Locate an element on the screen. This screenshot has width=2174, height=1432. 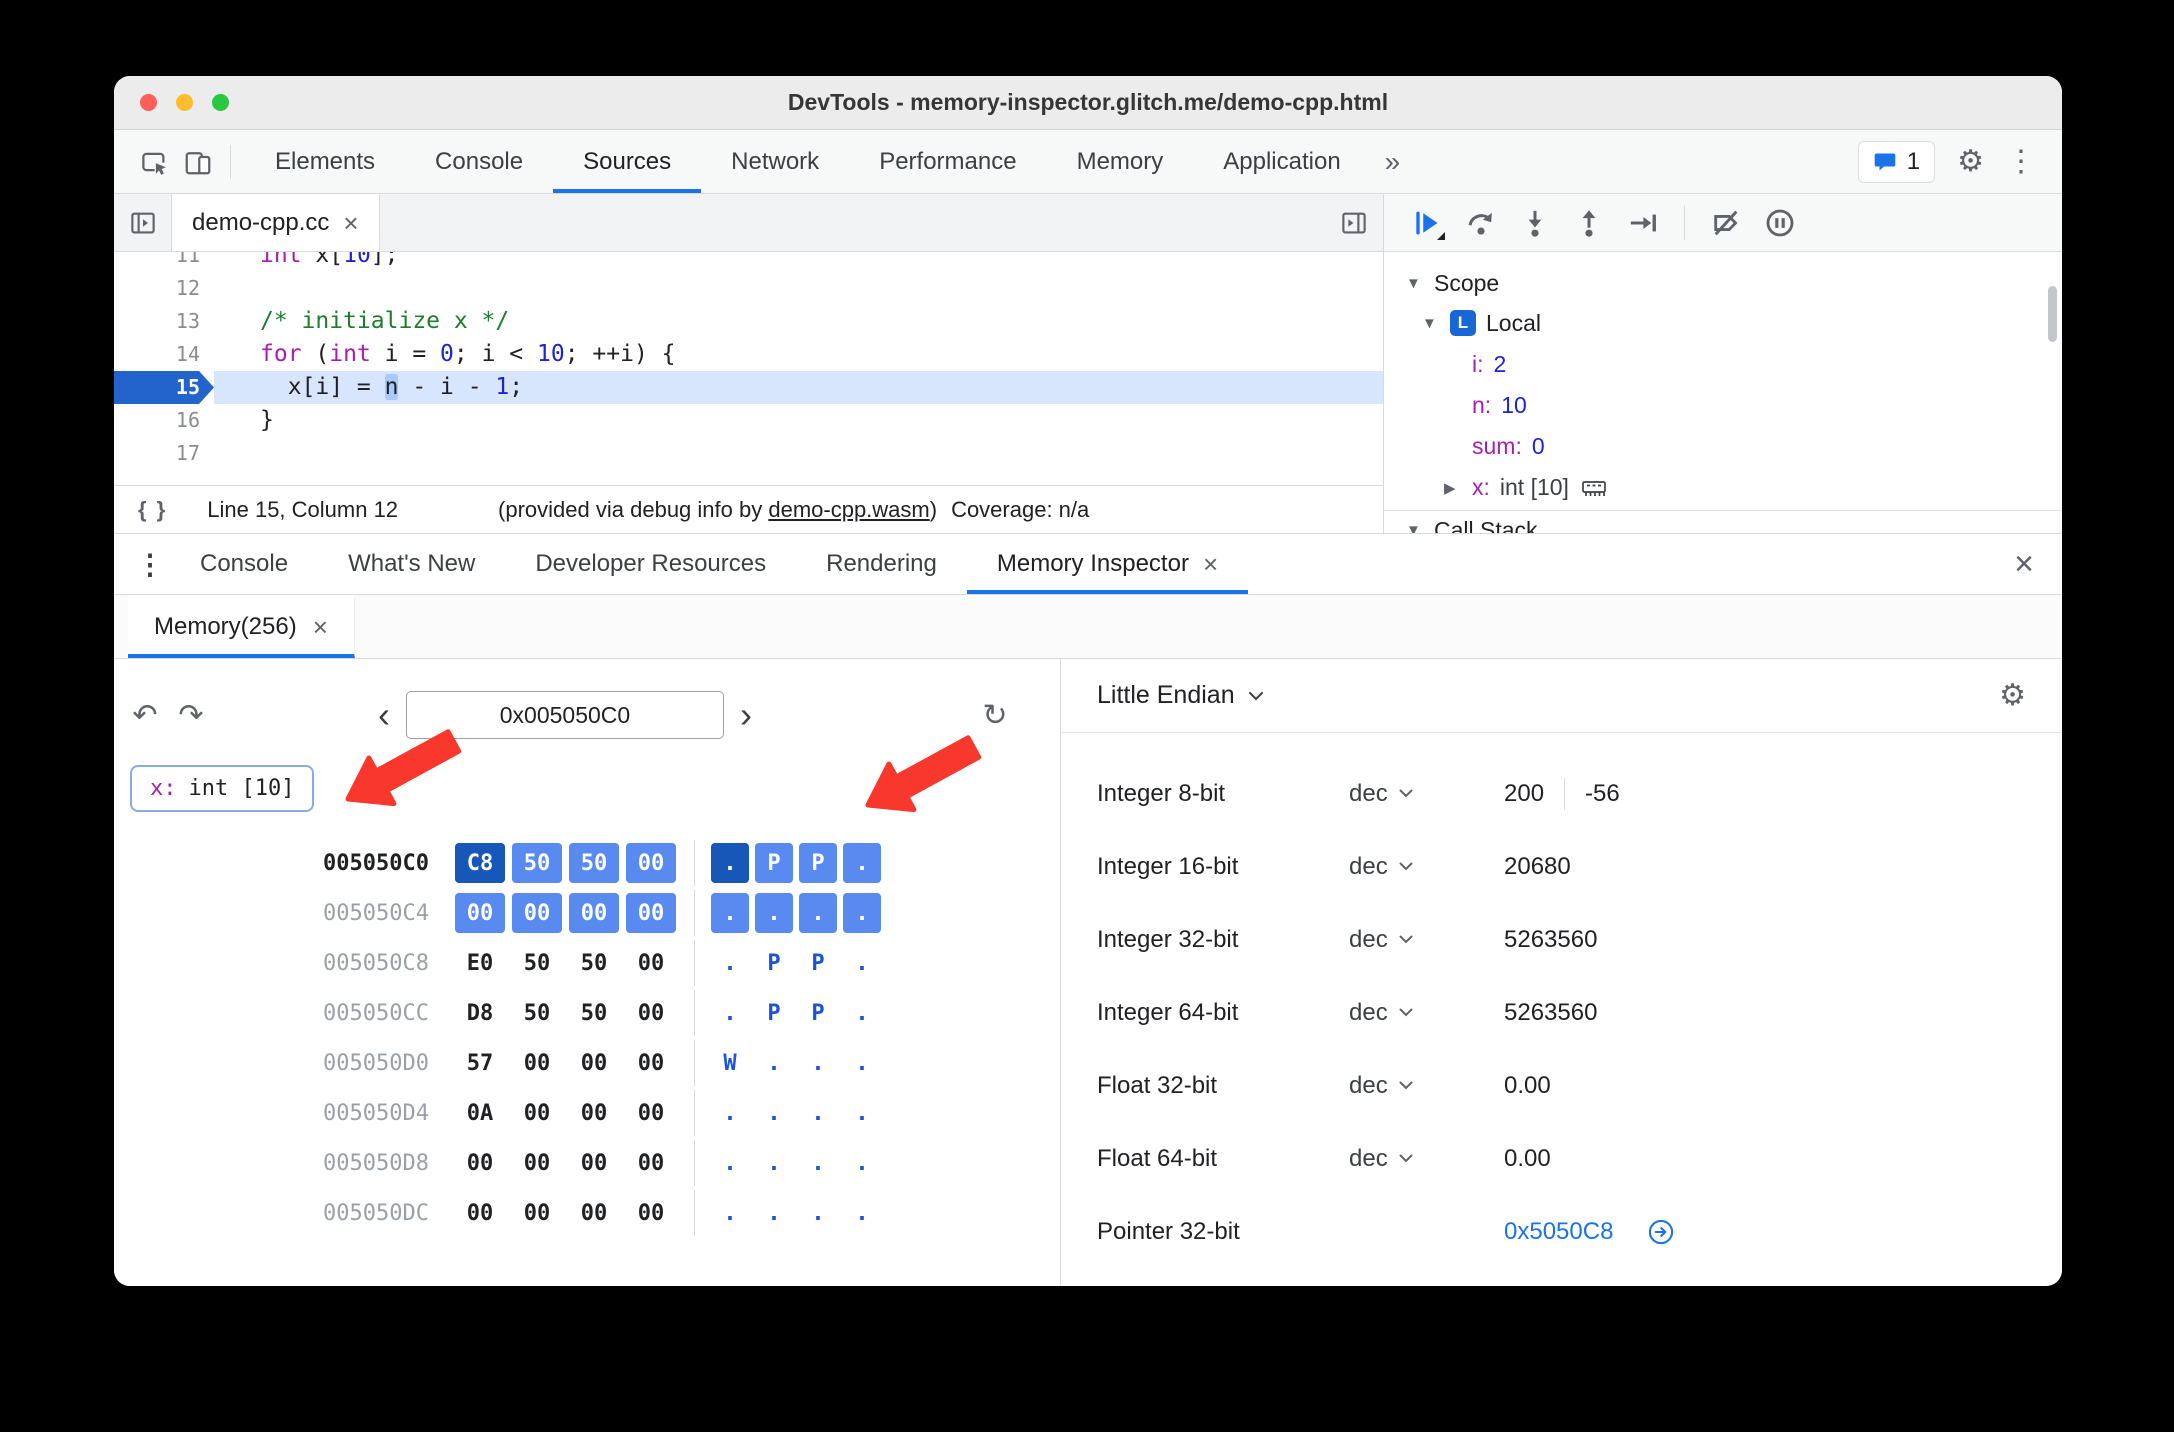
line-number: 14 is located at coordinates (164, 354).